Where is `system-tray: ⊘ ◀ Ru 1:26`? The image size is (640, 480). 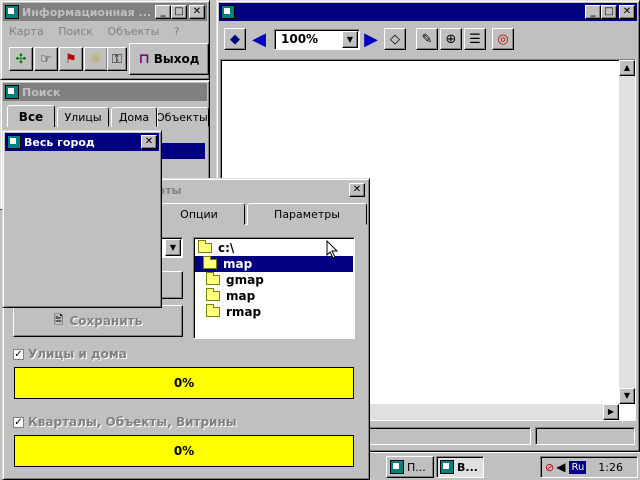
system-tray: ⊘ ◀ Ru 1:26 is located at coordinates (589, 467).